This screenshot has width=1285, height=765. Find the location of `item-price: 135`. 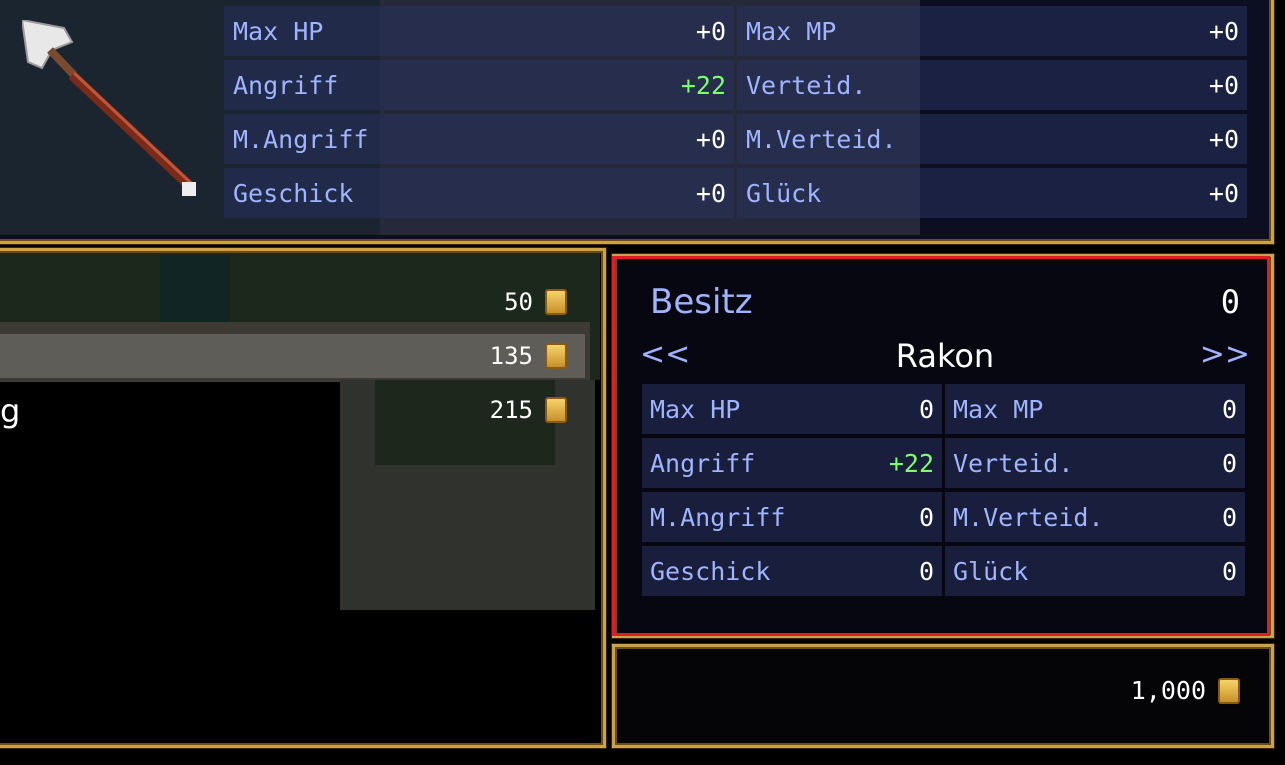

item-price: 135 is located at coordinates (511, 356).